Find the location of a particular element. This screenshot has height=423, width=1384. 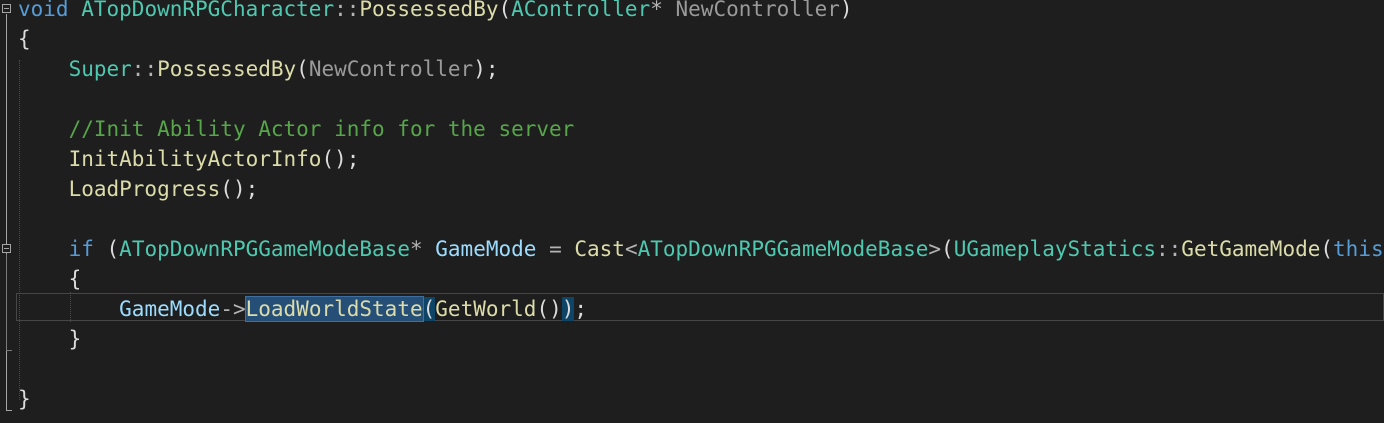

code-token: () is located at coordinates (549, 309).